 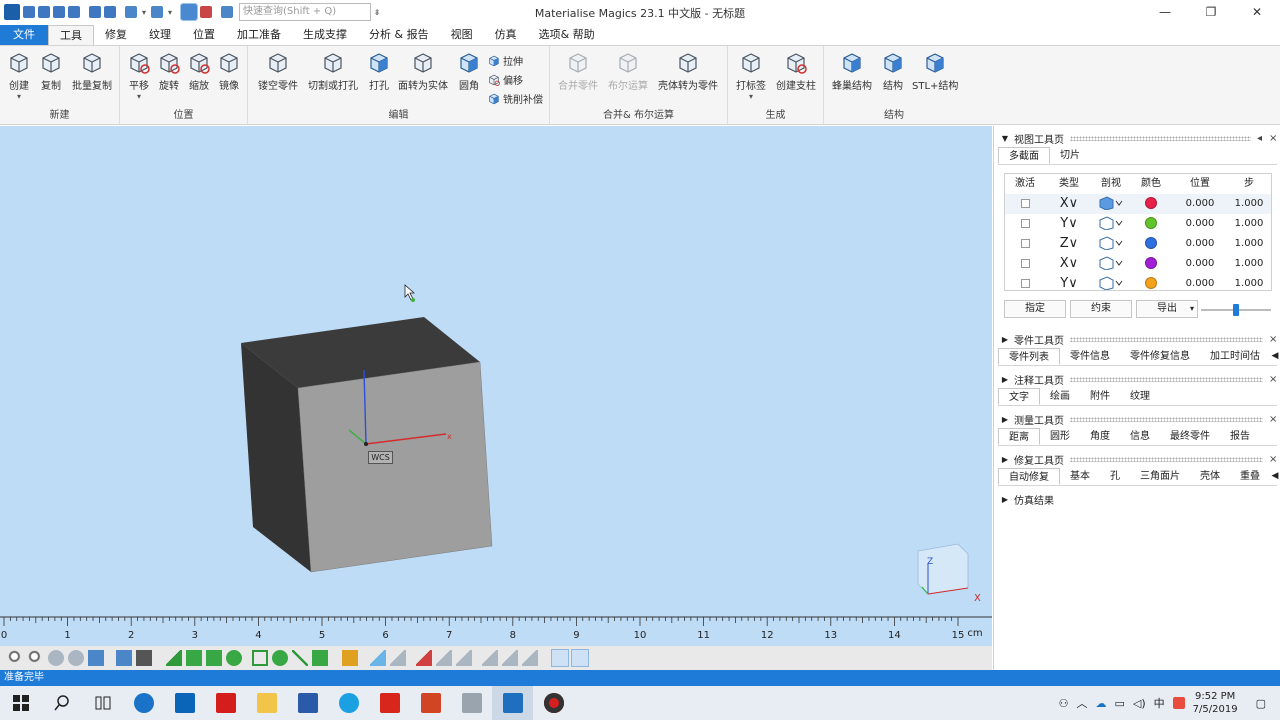 What do you see at coordinates (206, 12) in the screenshot?
I see `deselect-icon` at bounding box center [206, 12].